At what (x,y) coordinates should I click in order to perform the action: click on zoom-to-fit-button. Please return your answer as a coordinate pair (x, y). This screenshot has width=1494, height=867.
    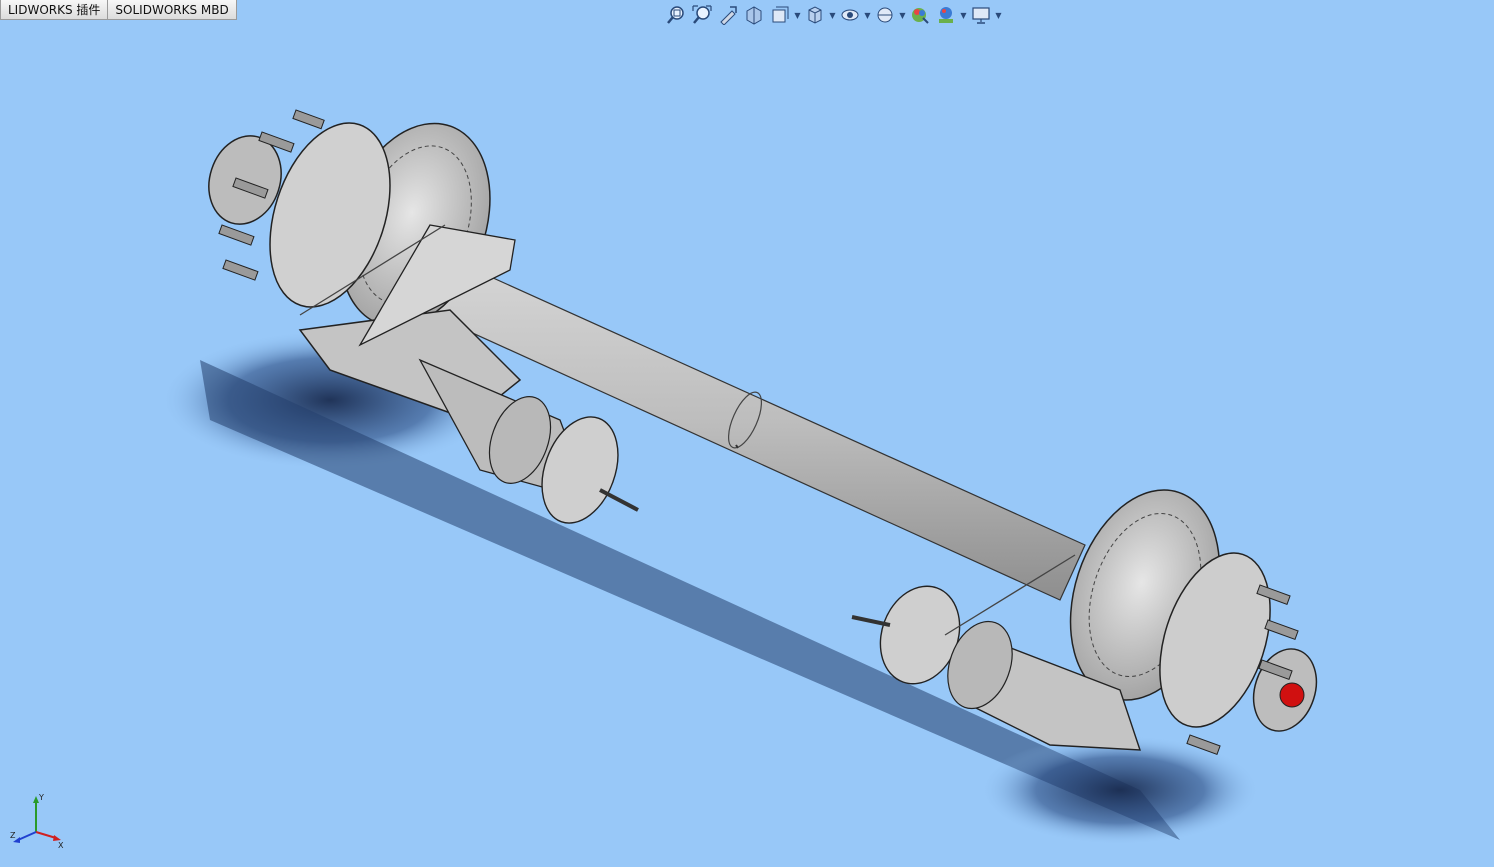
    Looking at the image, I should click on (676, 15).